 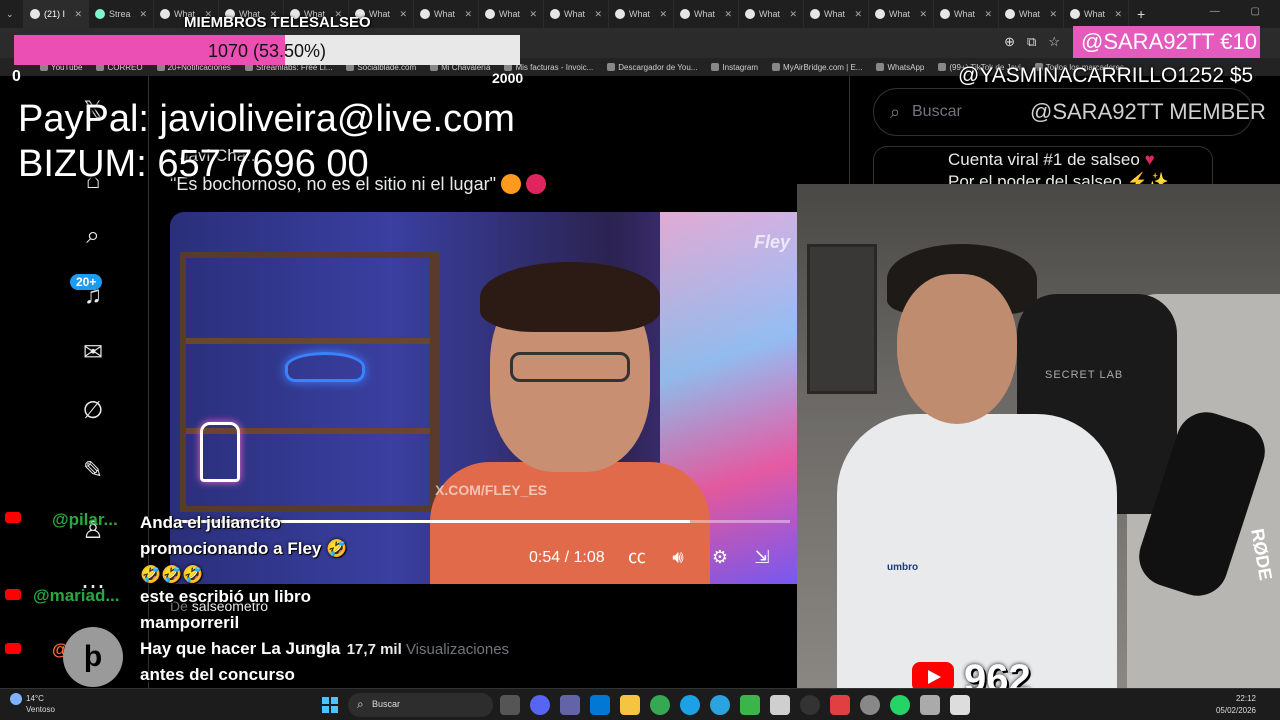 I want to click on volume-icon: 🔊︎, so click(x=678, y=557).